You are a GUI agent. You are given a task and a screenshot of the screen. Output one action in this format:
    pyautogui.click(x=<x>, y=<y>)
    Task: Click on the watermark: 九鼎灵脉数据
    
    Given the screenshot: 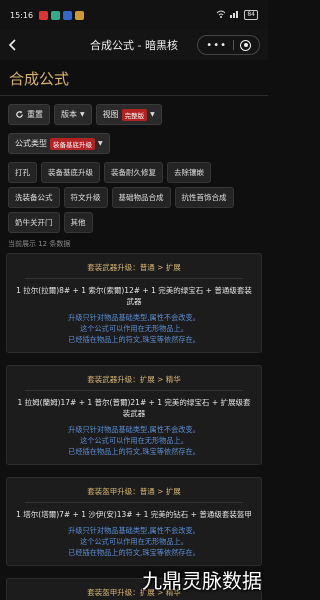 What is the action you would take?
    pyautogui.click(x=202, y=581)
    